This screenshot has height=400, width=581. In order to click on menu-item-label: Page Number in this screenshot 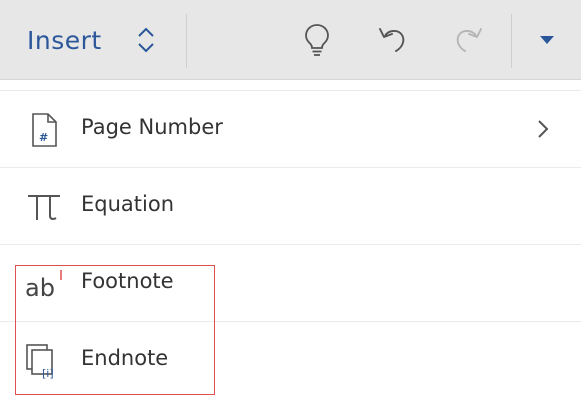, I will do `click(152, 127)`.